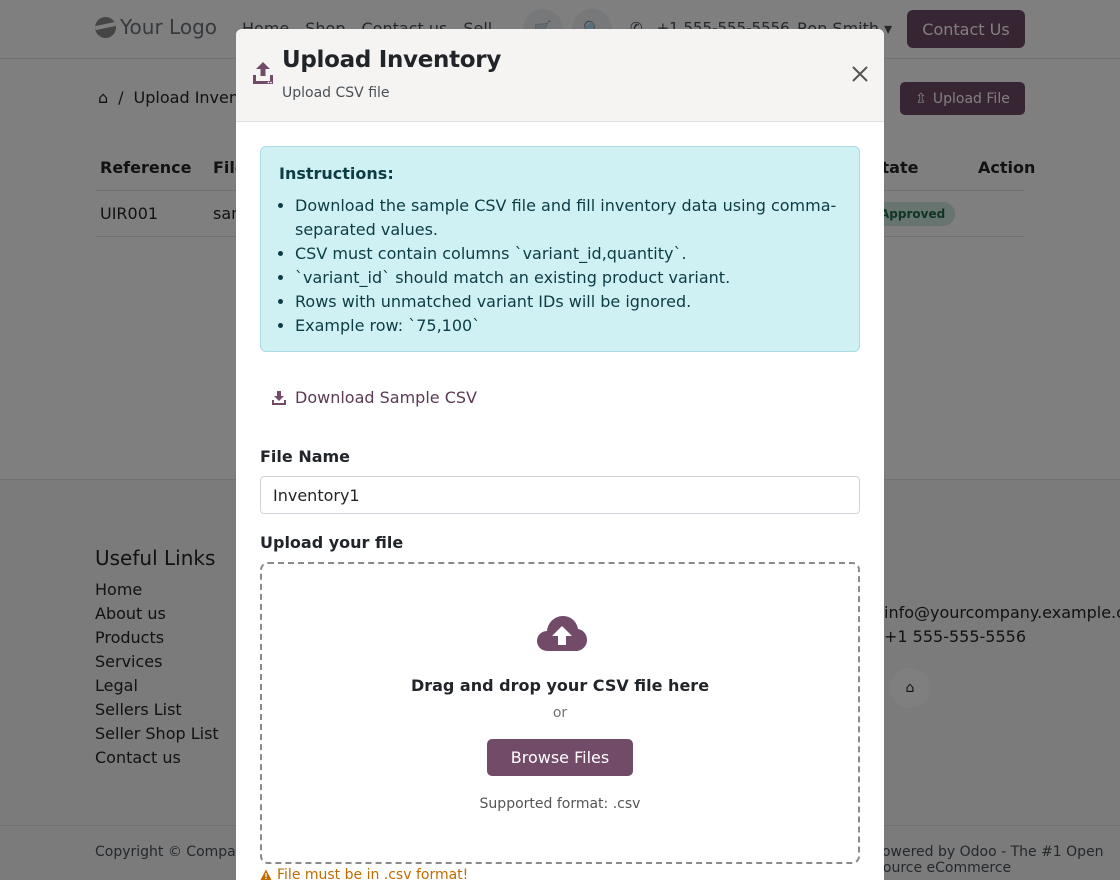  What do you see at coordinates (386, 397) in the screenshot?
I see `download-sample-label: Download Sample CSV` at bounding box center [386, 397].